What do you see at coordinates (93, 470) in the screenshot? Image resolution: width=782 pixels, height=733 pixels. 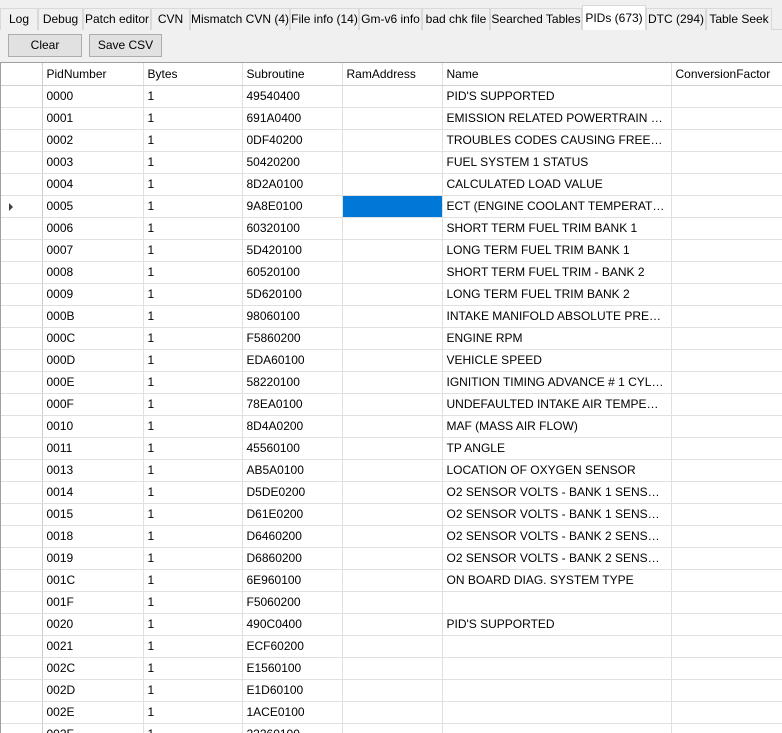 I see `cell-pidnumber: 0013` at bounding box center [93, 470].